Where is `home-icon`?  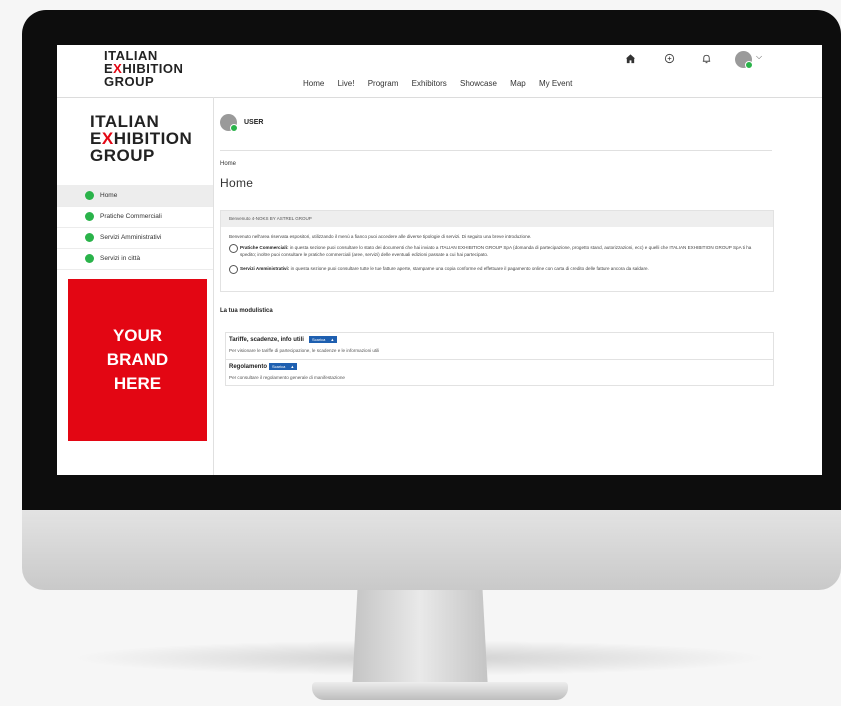 home-icon is located at coordinates (630, 60).